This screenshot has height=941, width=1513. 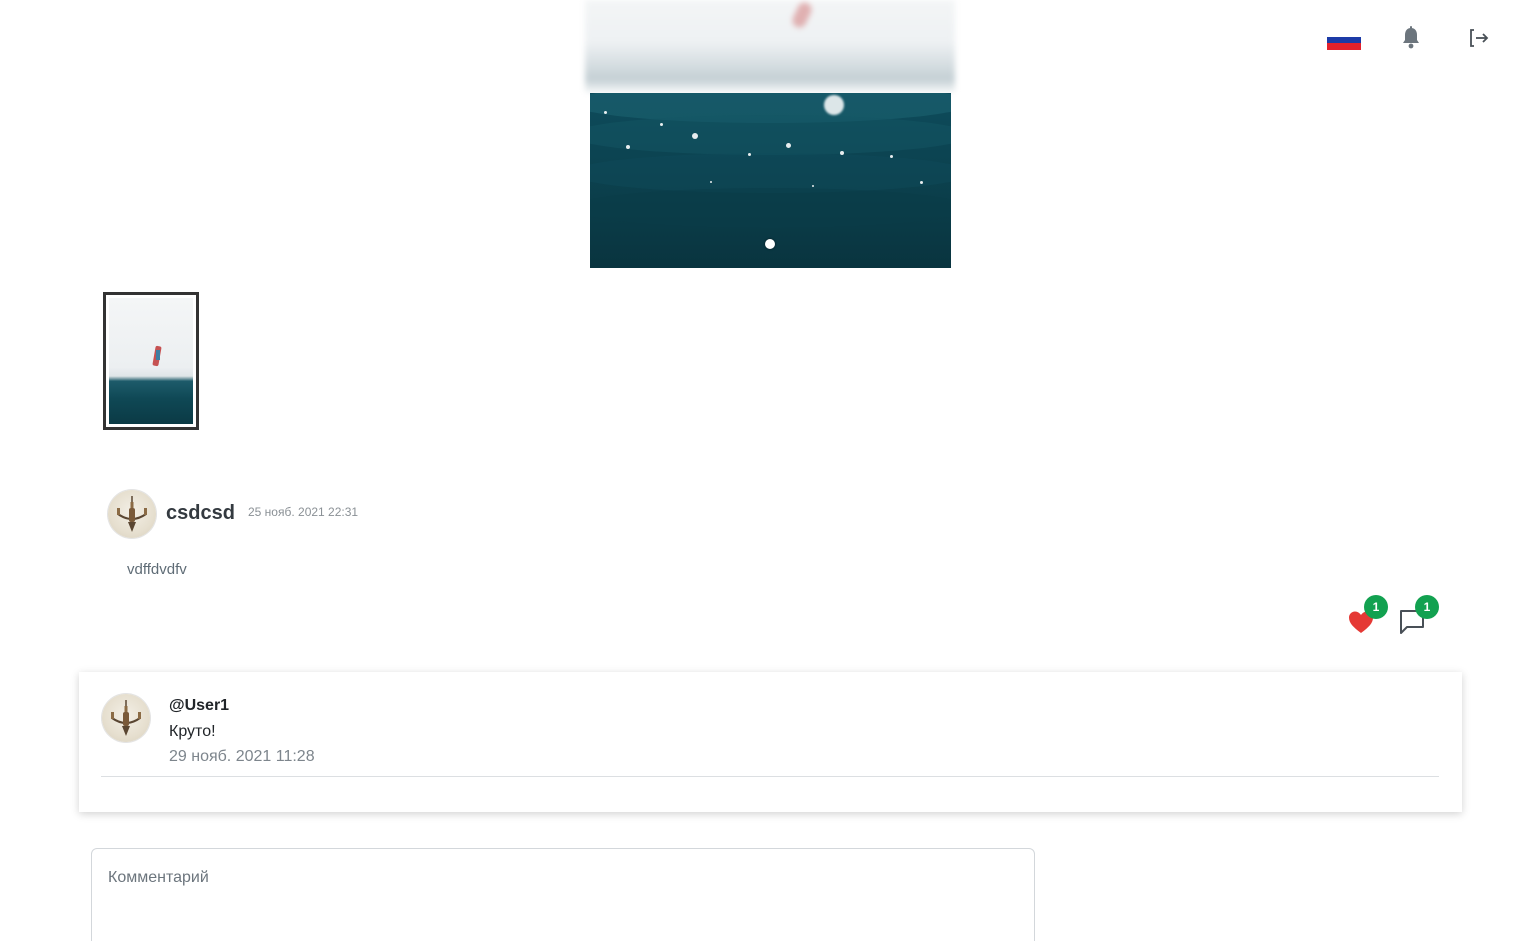 I want to click on comments-card: @User1 Круто! 29 нояб. 2021 11:28, so click(x=770, y=742).